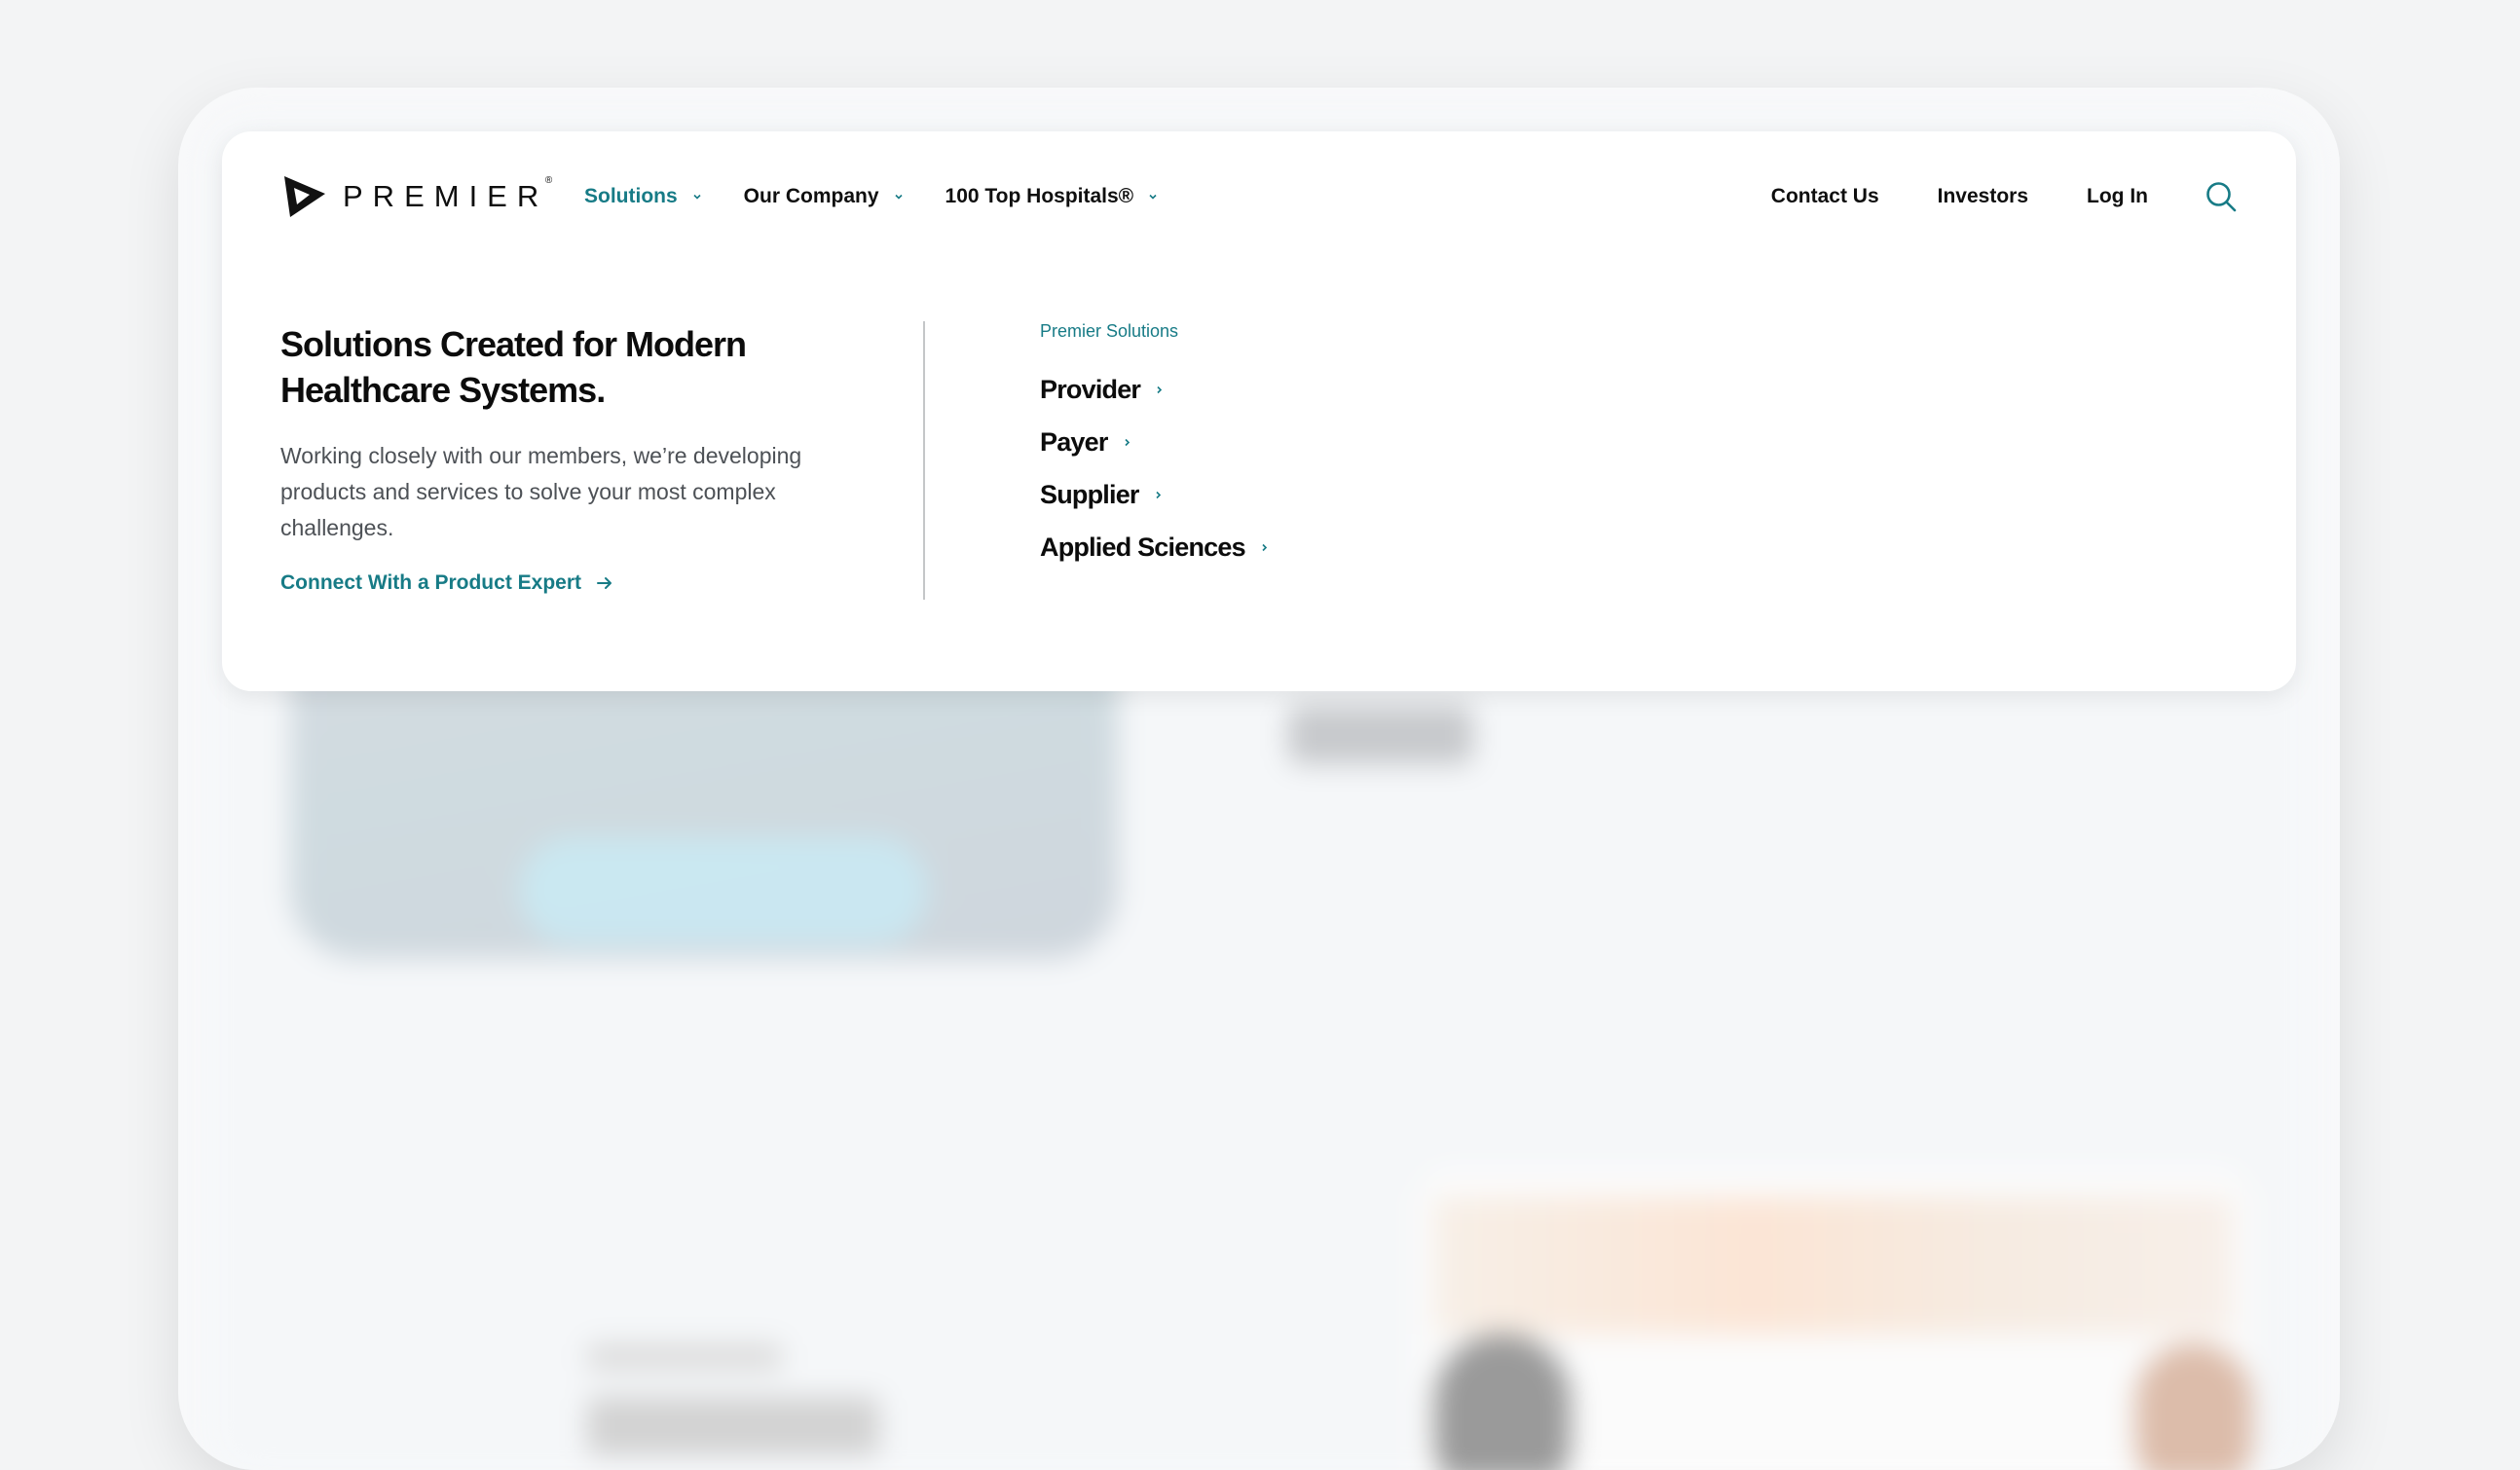  Describe the element at coordinates (631, 196) in the screenshot. I see `nav-solutions-label: Solutions` at that location.